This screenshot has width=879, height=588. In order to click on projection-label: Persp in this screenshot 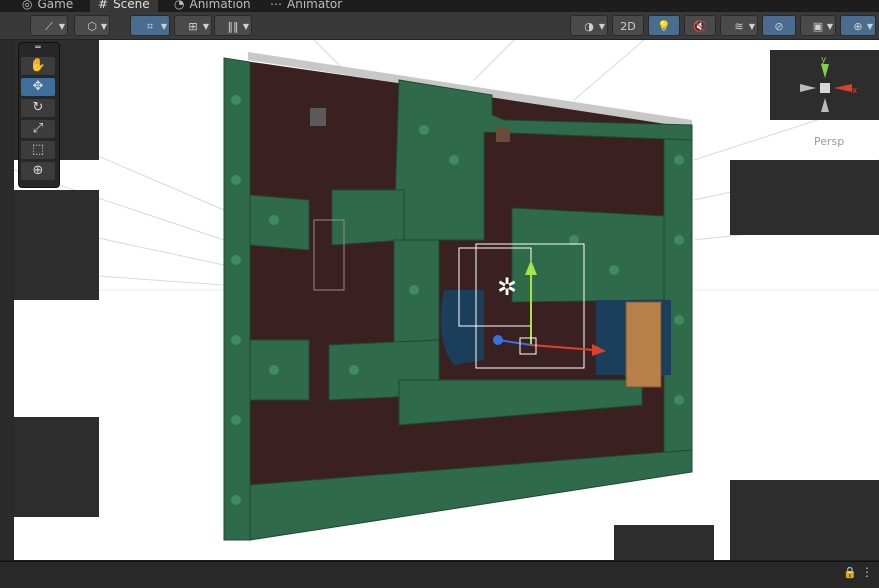, I will do `click(829, 141)`.